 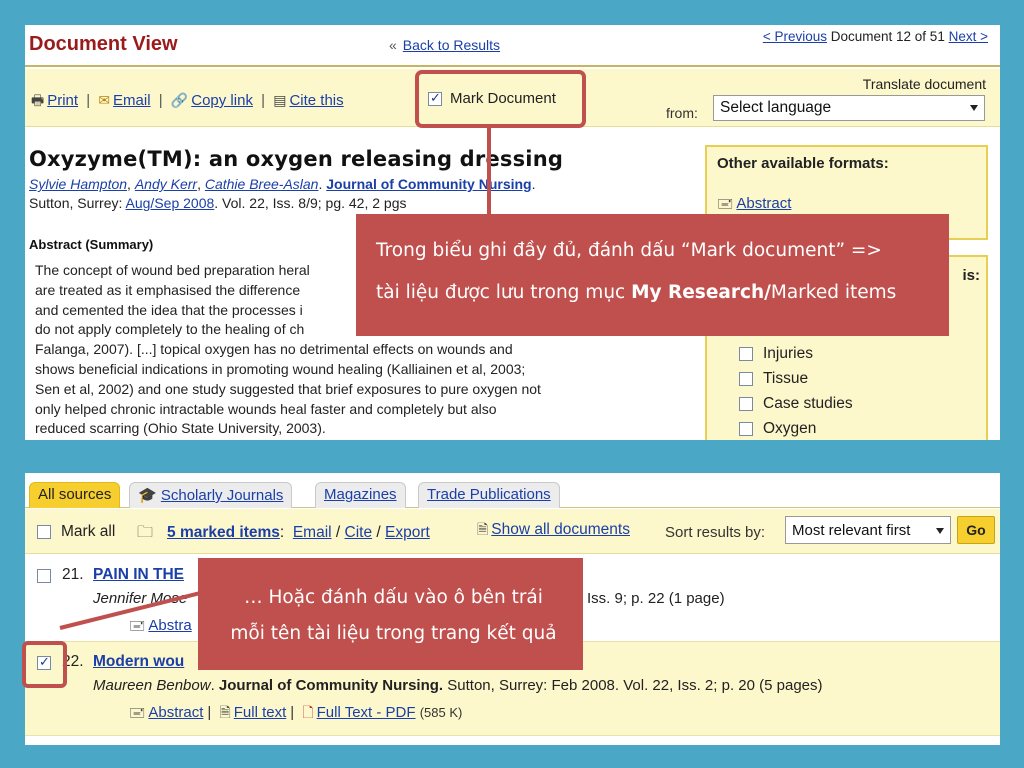 What do you see at coordinates (62, 100) in the screenshot?
I see `print-link: Print` at bounding box center [62, 100].